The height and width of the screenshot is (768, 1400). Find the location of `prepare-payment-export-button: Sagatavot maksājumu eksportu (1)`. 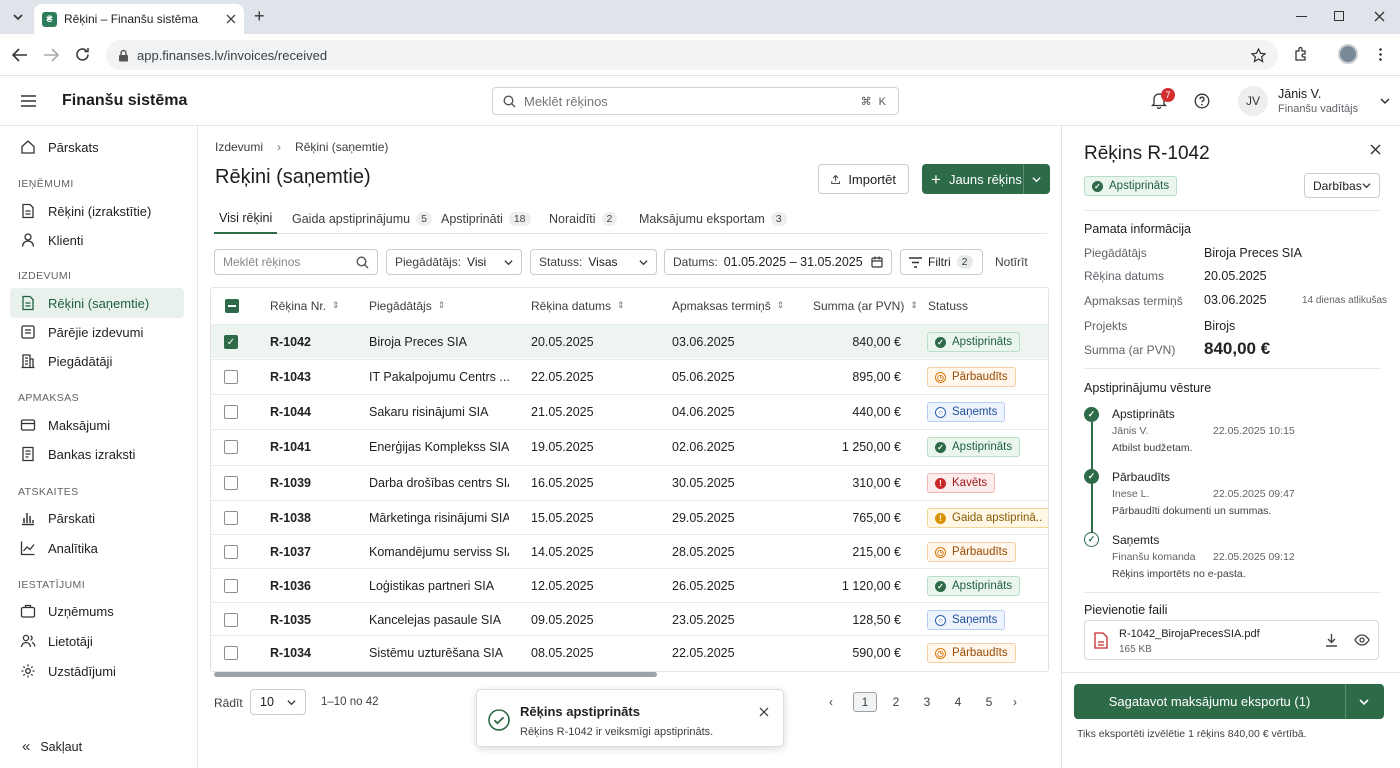

prepare-payment-export-button: Sagatavot maksājumu eksportu (1) is located at coordinates (1210, 701).